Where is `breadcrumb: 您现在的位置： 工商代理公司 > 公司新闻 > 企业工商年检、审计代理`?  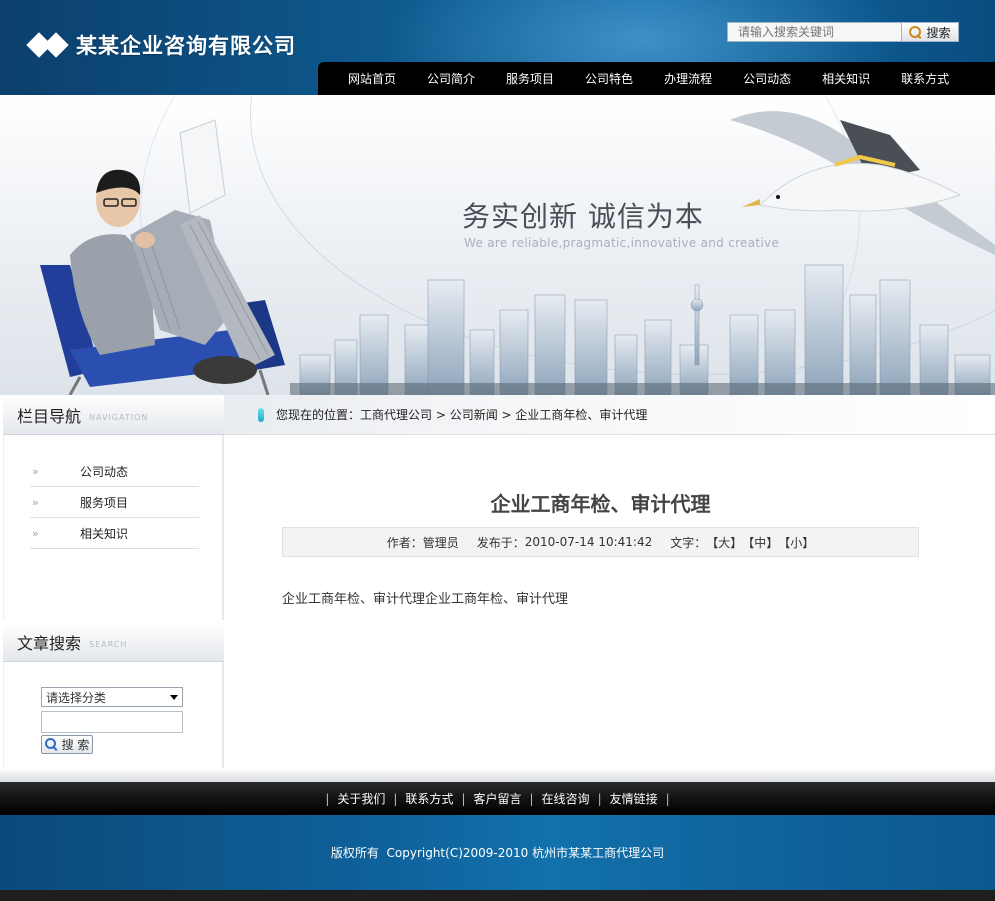
breadcrumb: 您现在的位置： 工商代理公司 > 公司新闻 > 企业工商年检、审计代理 is located at coordinates (609, 415).